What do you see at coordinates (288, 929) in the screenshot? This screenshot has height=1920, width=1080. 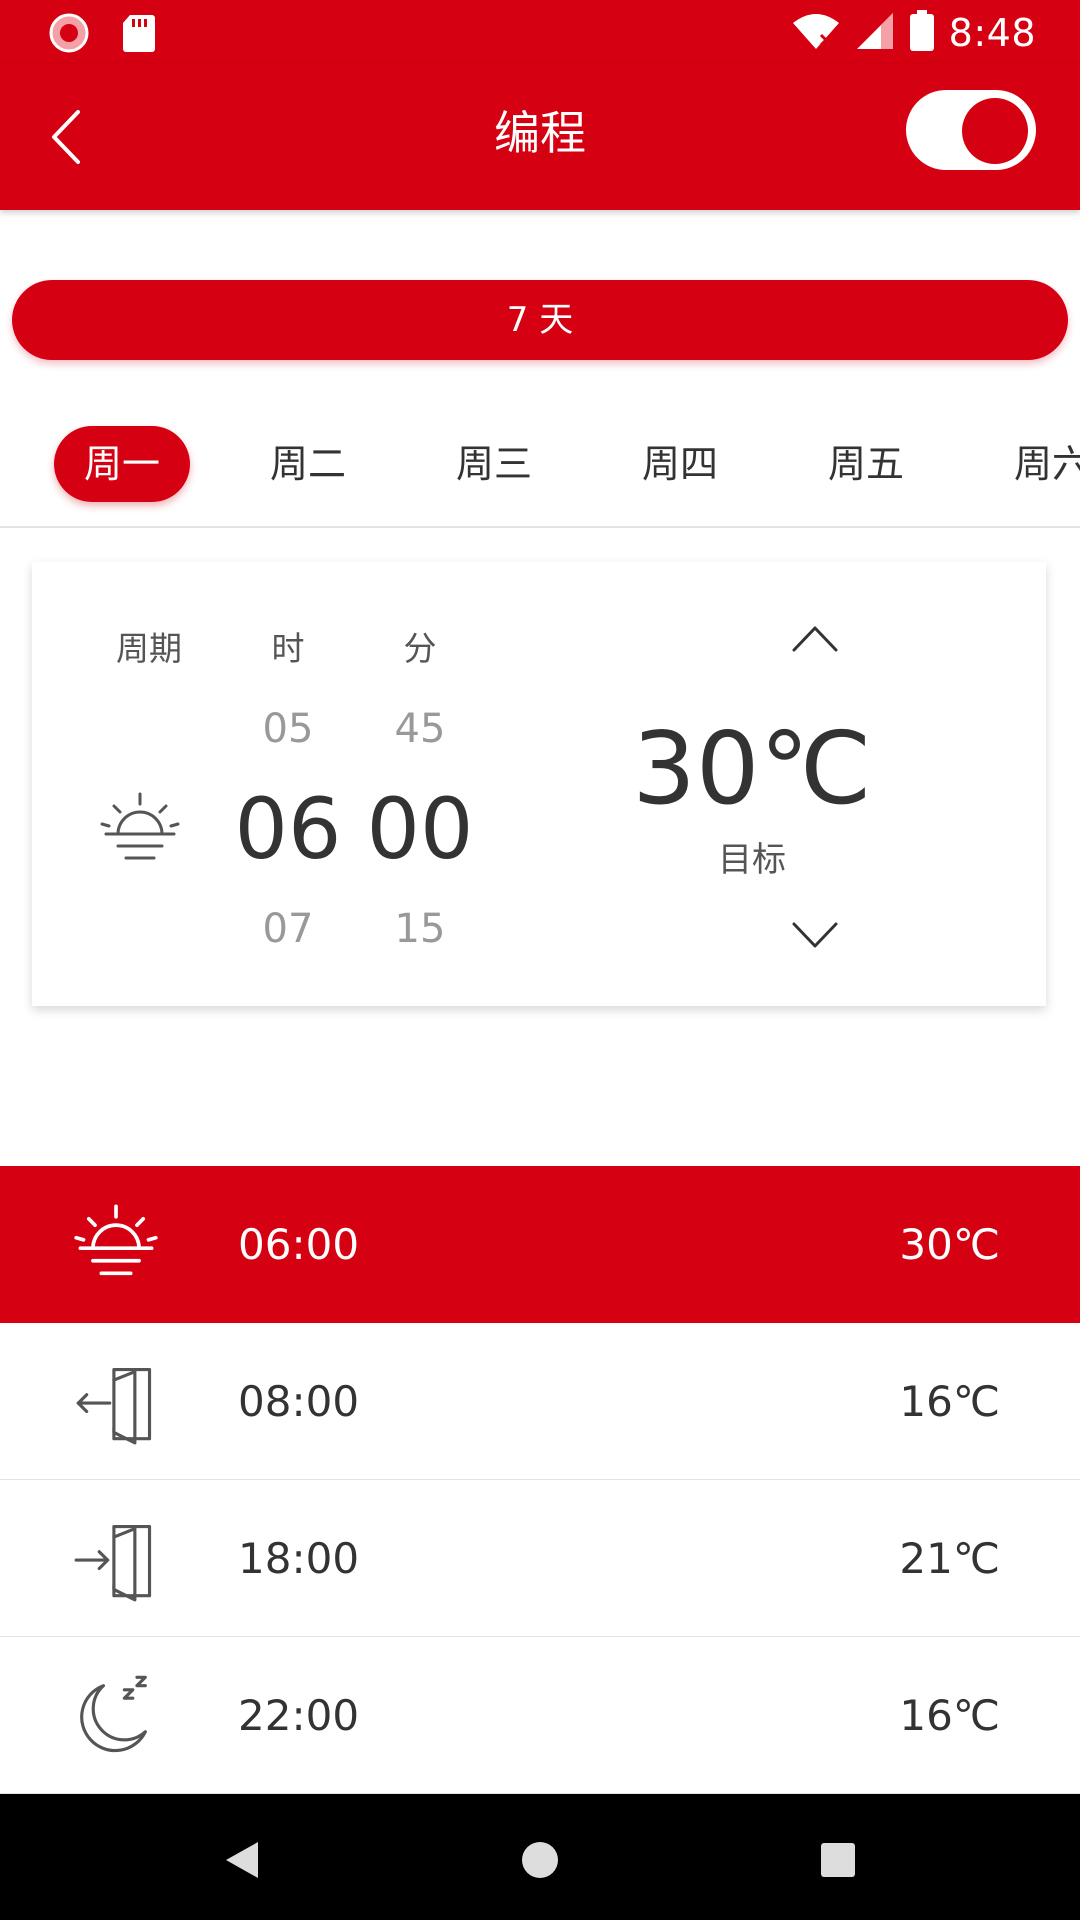 I see `hour-next: 07` at bounding box center [288, 929].